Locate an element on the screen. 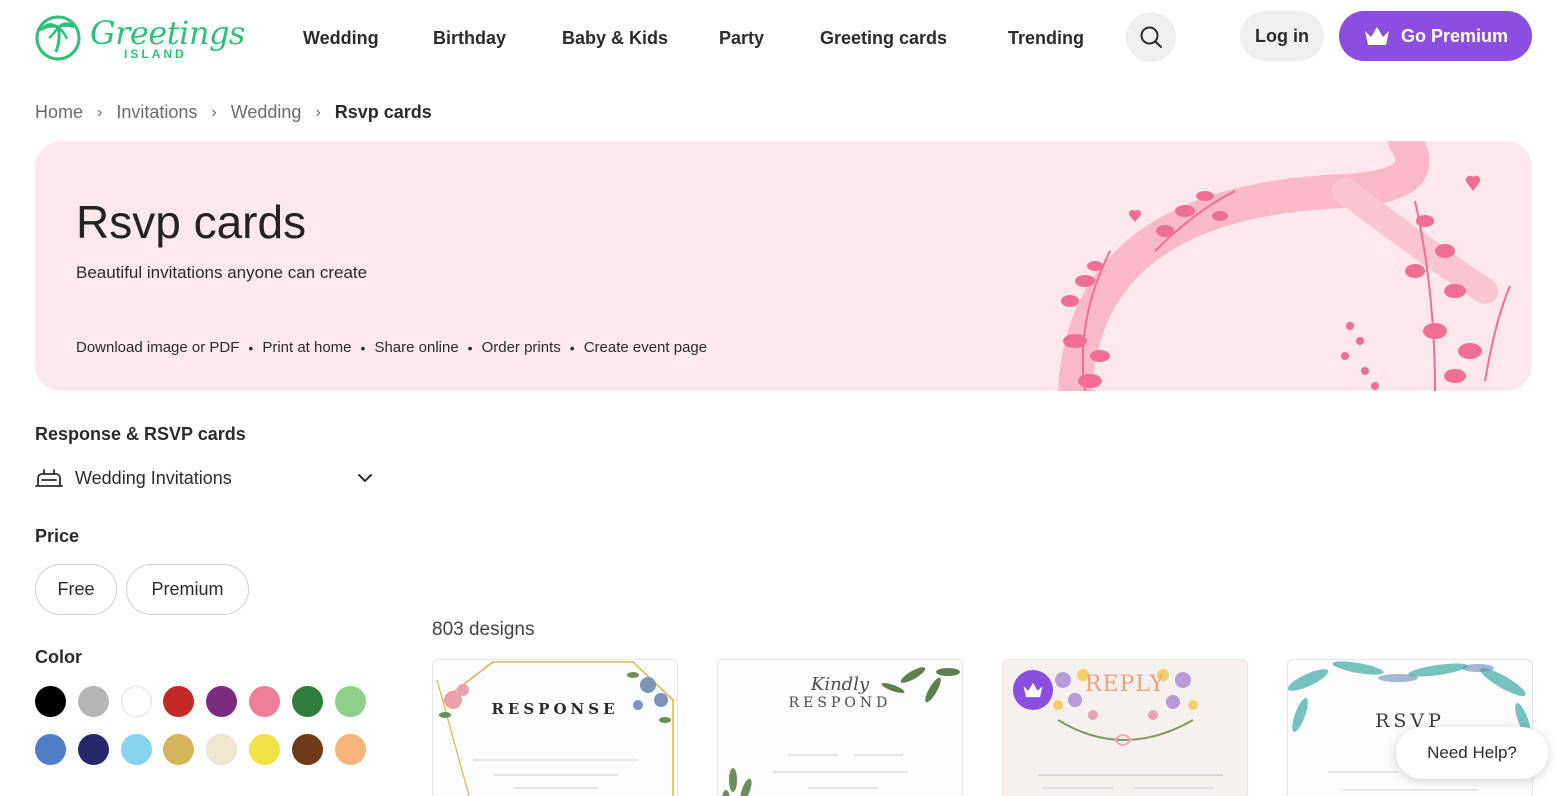  breadcrumb-wedding: Wedding is located at coordinates (266, 112).